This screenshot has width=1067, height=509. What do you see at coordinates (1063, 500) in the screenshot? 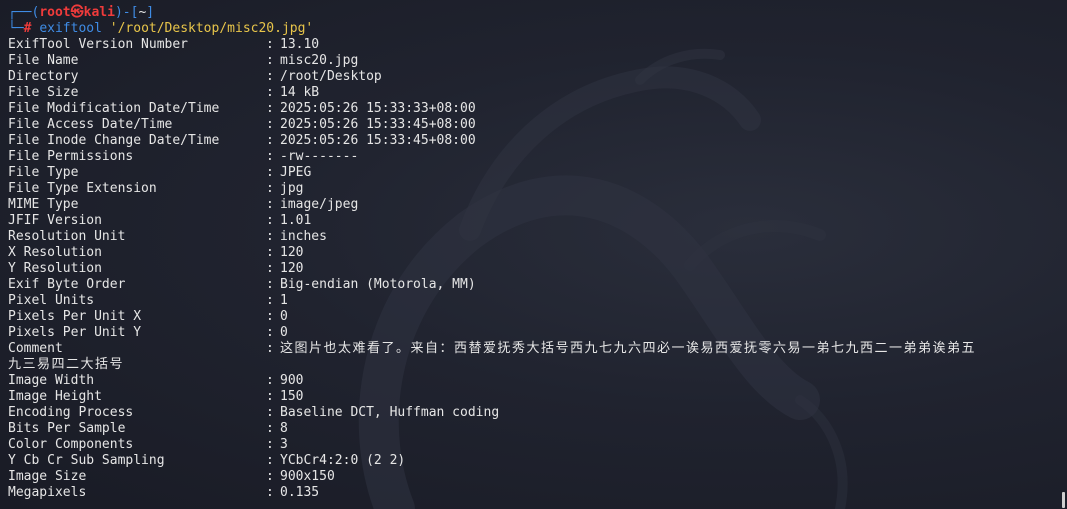
I see `scrollbar-thumb` at bounding box center [1063, 500].